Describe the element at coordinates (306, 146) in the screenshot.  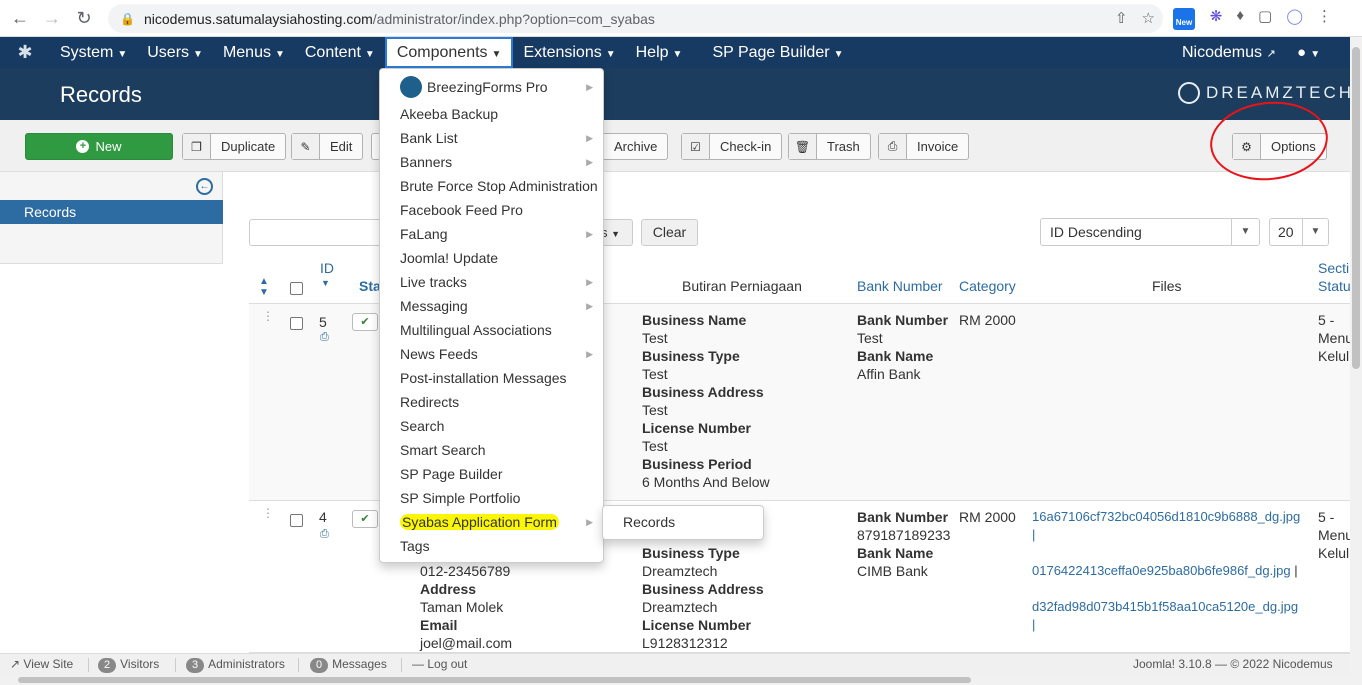
I see `edit-icon: ✎` at that location.